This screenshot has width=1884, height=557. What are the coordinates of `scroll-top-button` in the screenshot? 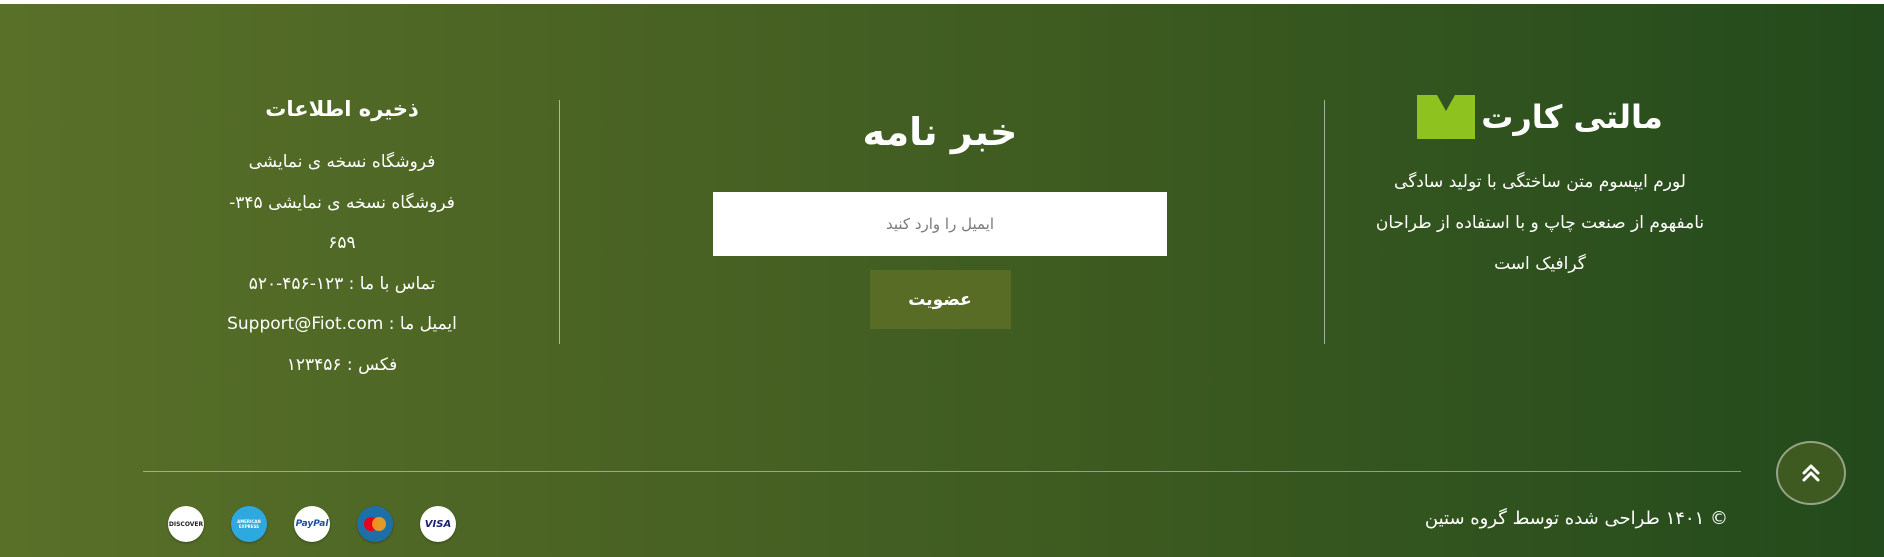 It's located at (1811, 473).